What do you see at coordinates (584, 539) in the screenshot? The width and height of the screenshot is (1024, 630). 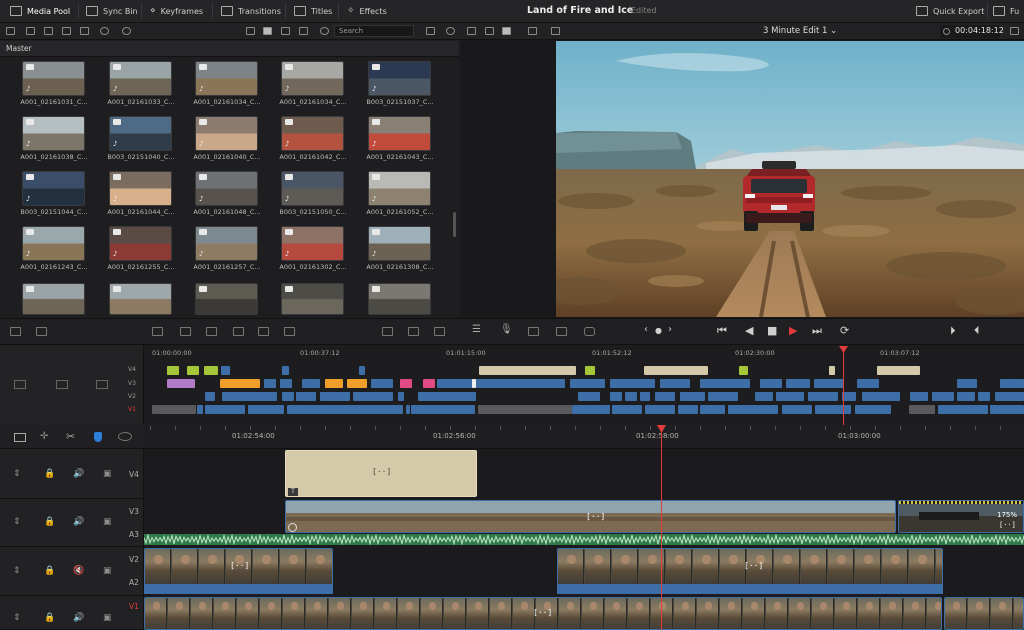 I see `a3-audio-clip` at bounding box center [584, 539].